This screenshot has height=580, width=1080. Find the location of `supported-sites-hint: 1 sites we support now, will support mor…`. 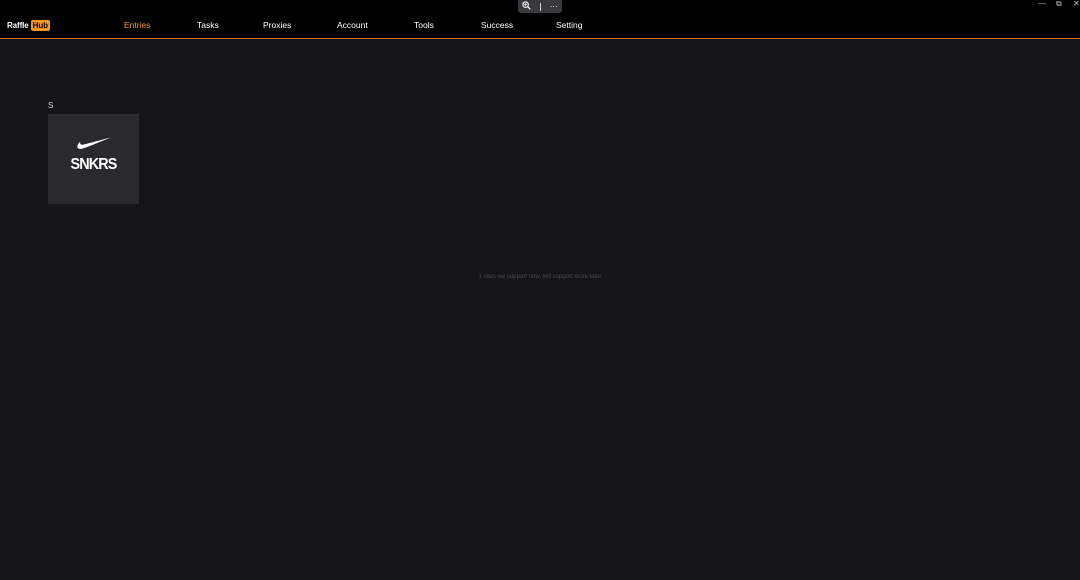

supported-sites-hint: 1 sites we support now, will support mor… is located at coordinates (540, 277).